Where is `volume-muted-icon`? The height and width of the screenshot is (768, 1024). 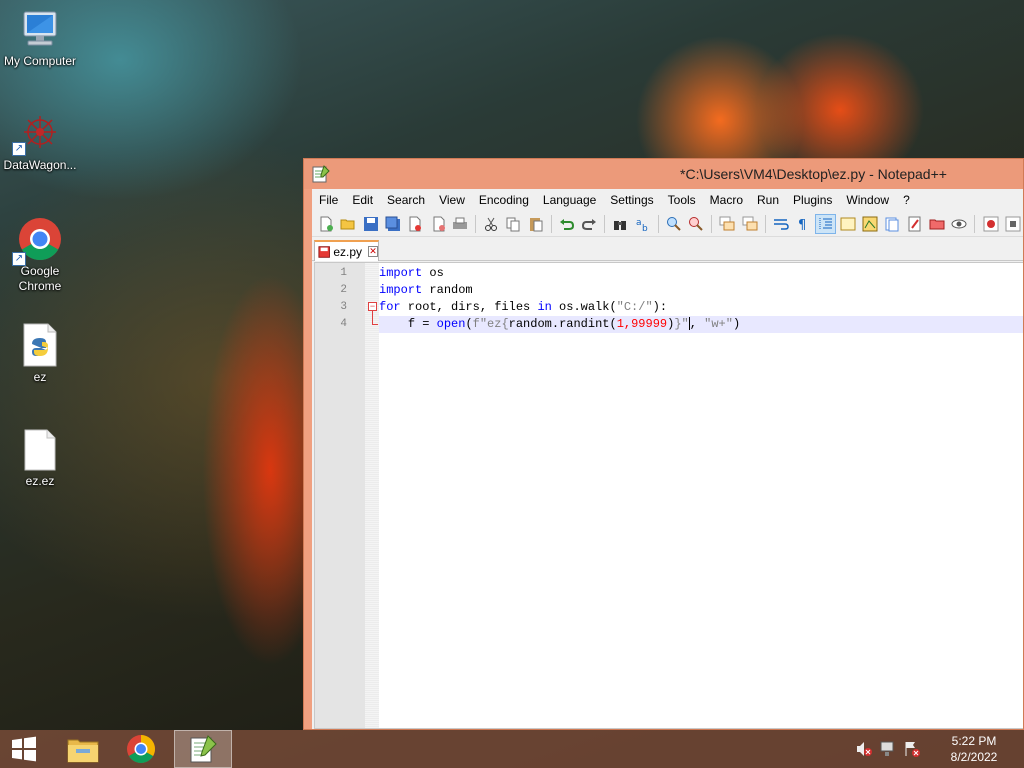
volume-muted-icon is located at coordinates (864, 749).